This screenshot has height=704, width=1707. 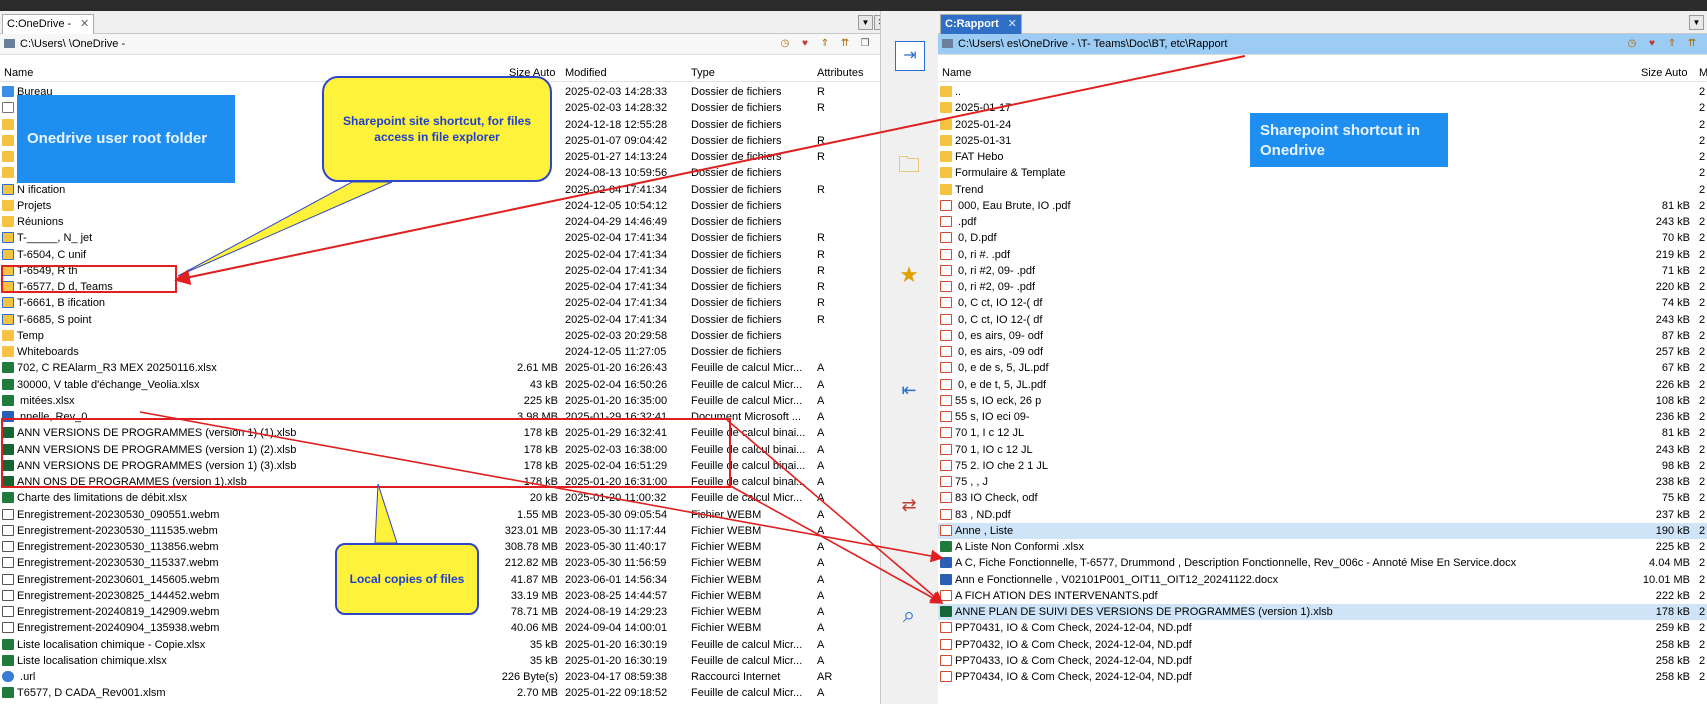 I want to click on arrow-xlsb-to-remote, so click(x=835, y=512).